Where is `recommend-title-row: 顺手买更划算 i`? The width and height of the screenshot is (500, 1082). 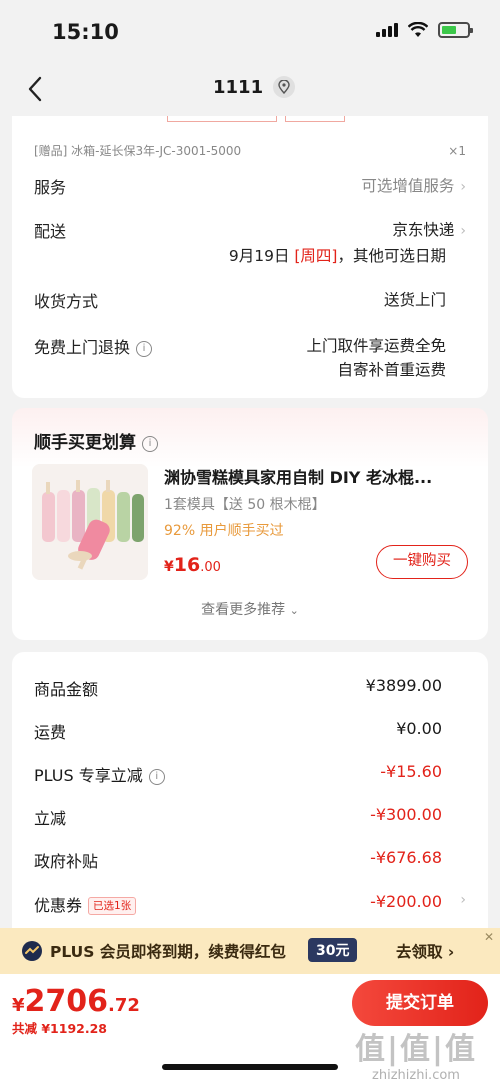
recommend-title-row: 顺手买更划算 i is located at coordinates (96, 440).